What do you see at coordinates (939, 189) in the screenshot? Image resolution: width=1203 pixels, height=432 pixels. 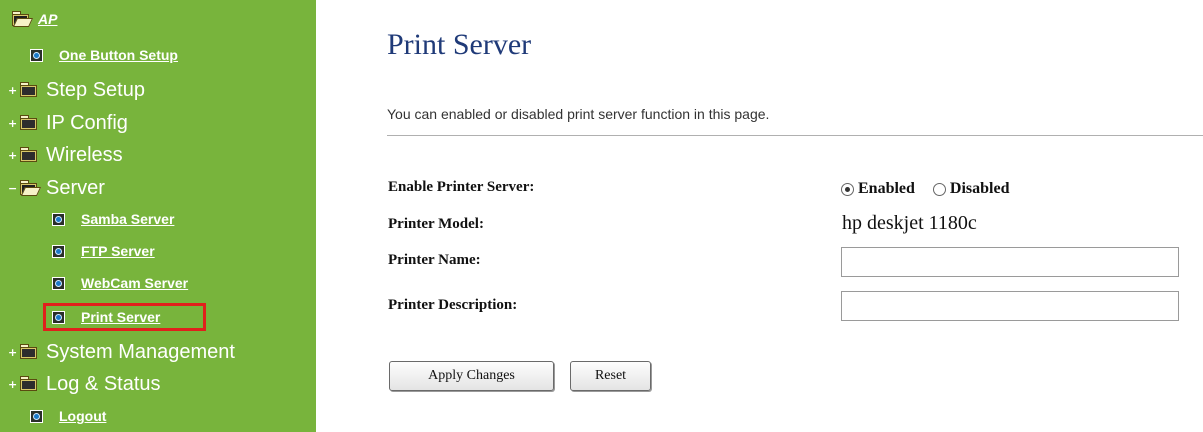 I see `disabled-radio` at bounding box center [939, 189].